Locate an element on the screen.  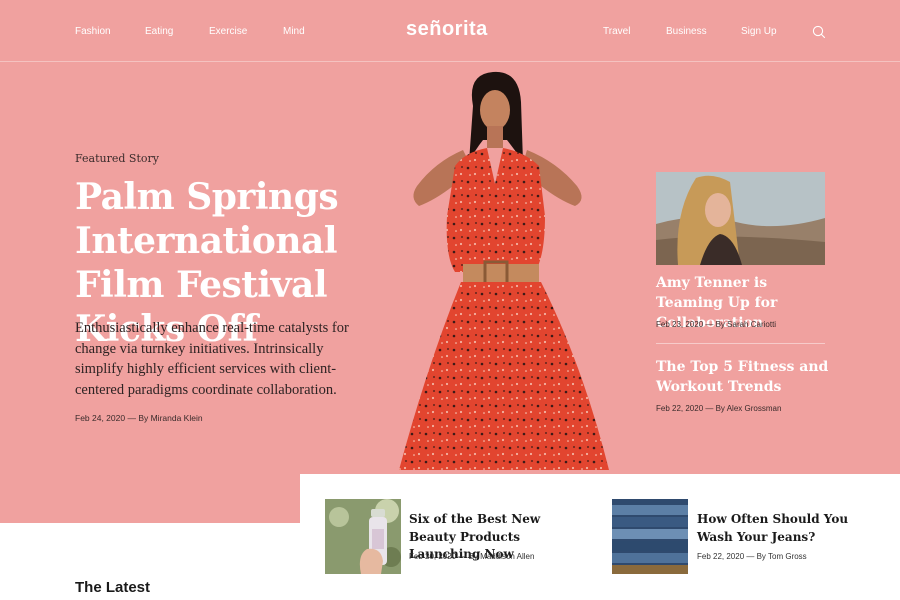
card-title-jeans: How Often Should You Wash Your Jeans? is located at coordinates (782, 528).